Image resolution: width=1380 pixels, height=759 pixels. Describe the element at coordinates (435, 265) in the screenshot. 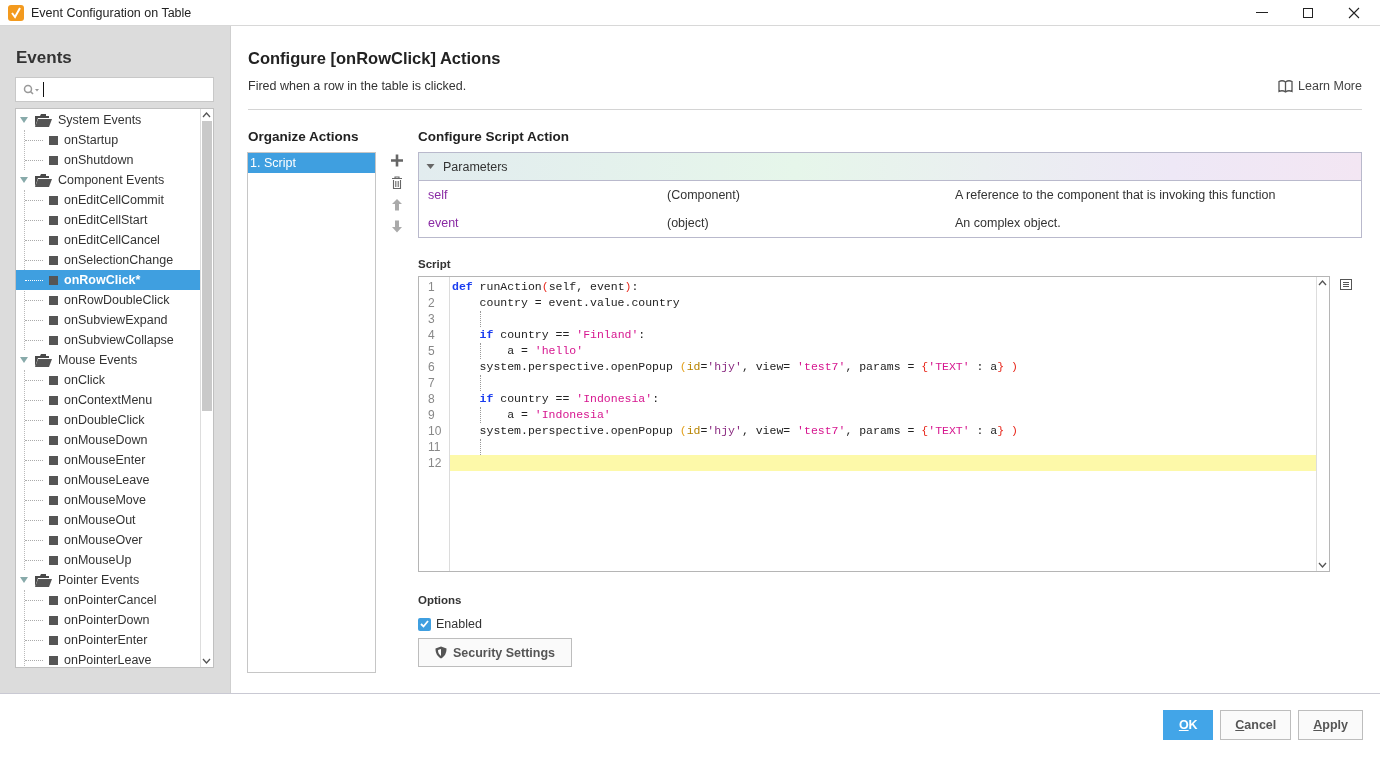

I see `field-label: Script` at that location.